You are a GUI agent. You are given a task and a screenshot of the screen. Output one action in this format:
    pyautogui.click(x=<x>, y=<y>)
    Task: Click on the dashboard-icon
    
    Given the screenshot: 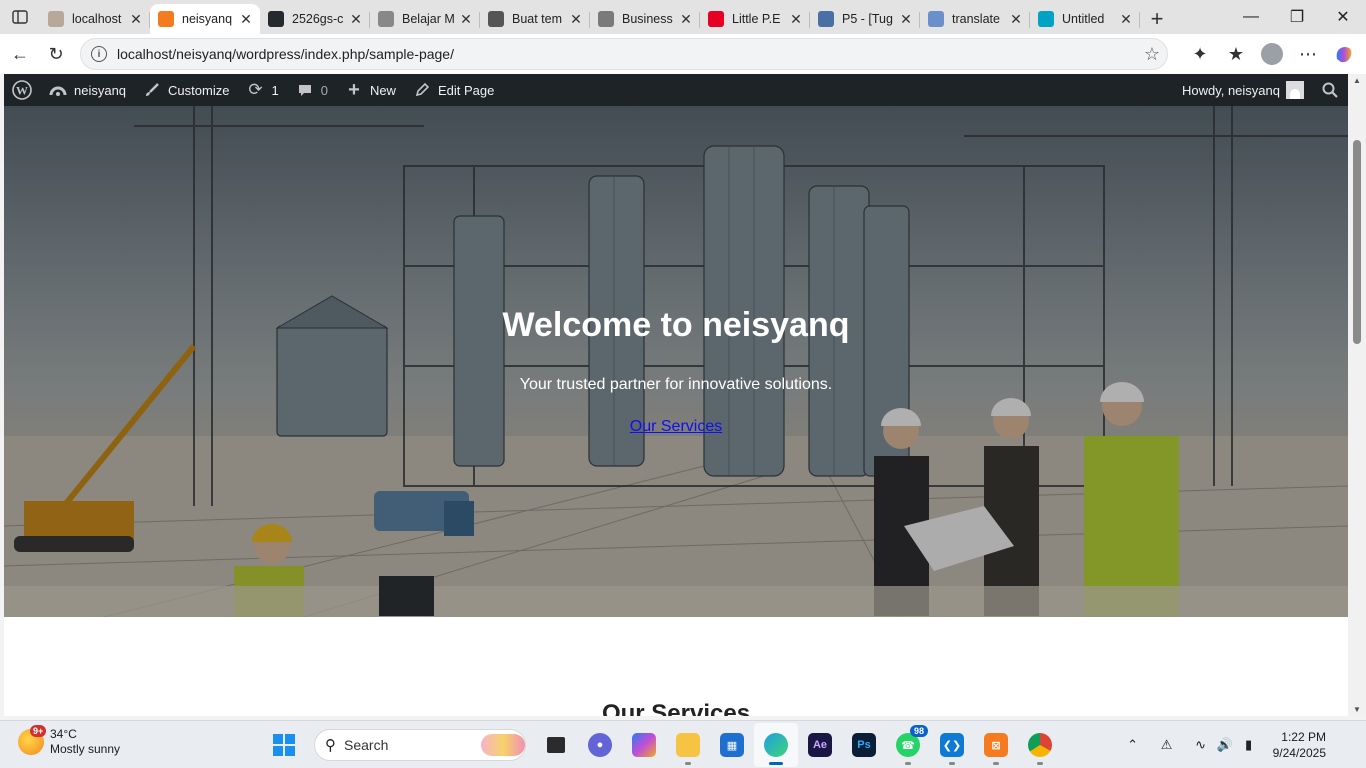 What is the action you would take?
    pyautogui.click(x=58, y=90)
    